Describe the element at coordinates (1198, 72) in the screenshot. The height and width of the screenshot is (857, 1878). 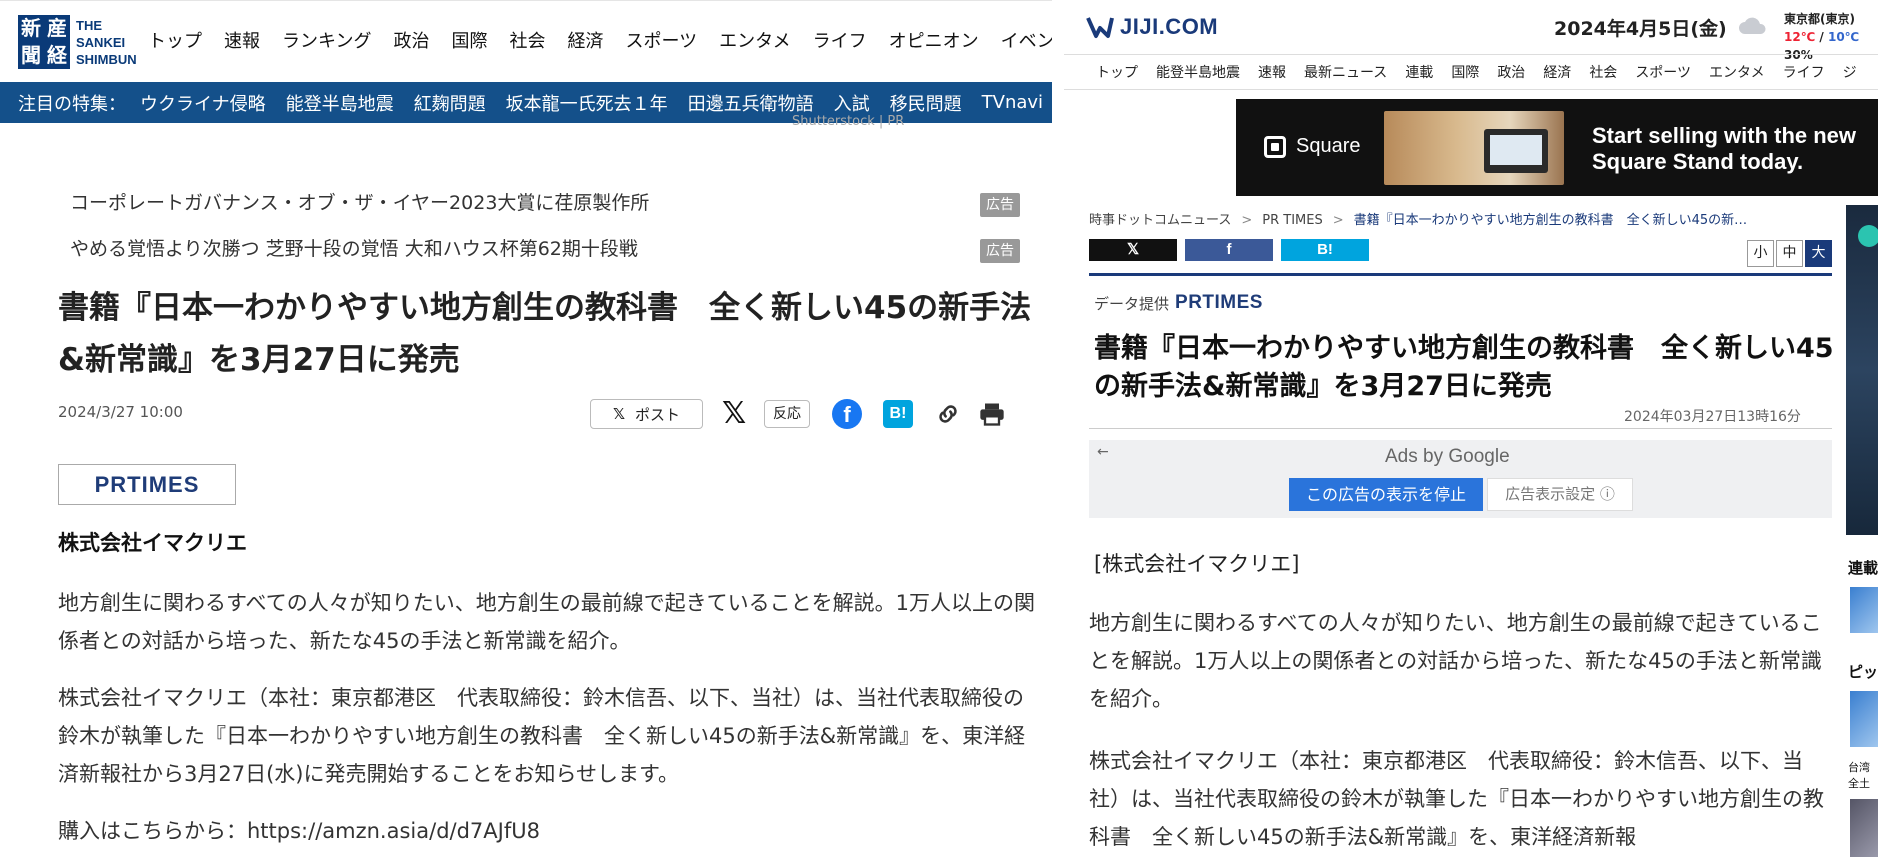
I see `nav-item-noto: 能登半島地震` at that location.